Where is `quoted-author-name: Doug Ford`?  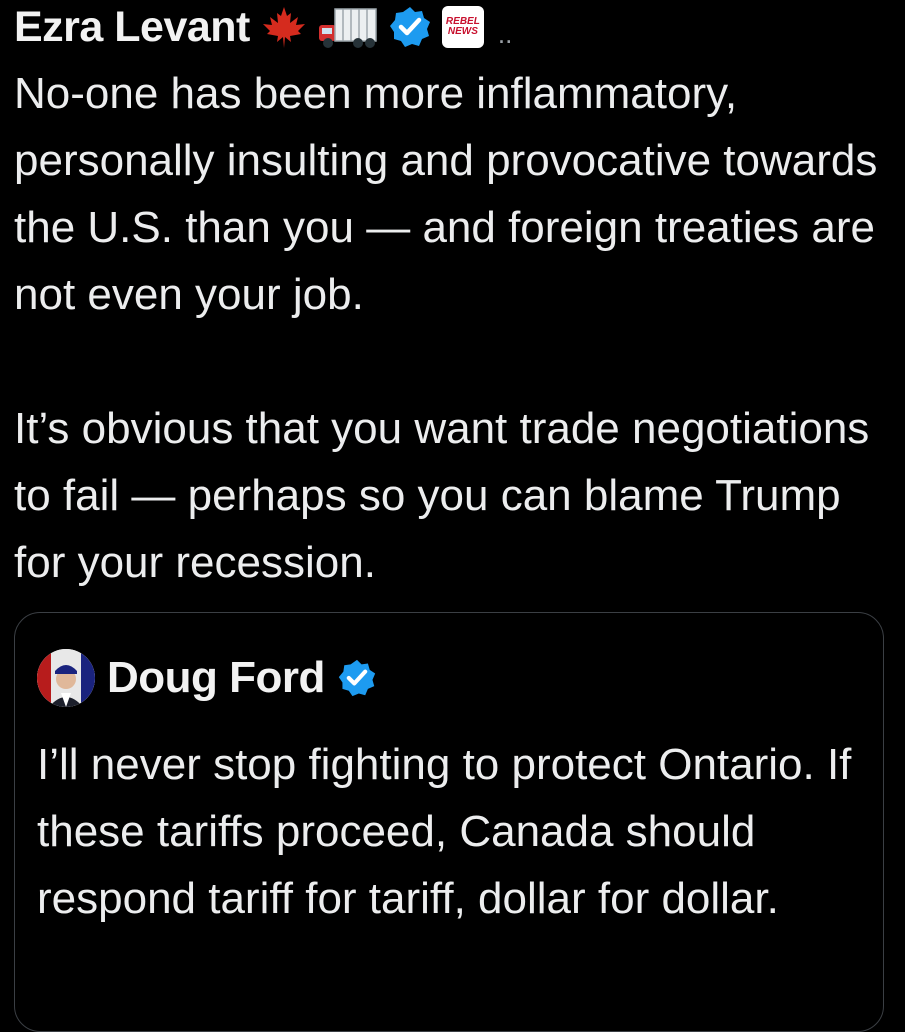 quoted-author-name: Doug Ford is located at coordinates (216, 678).